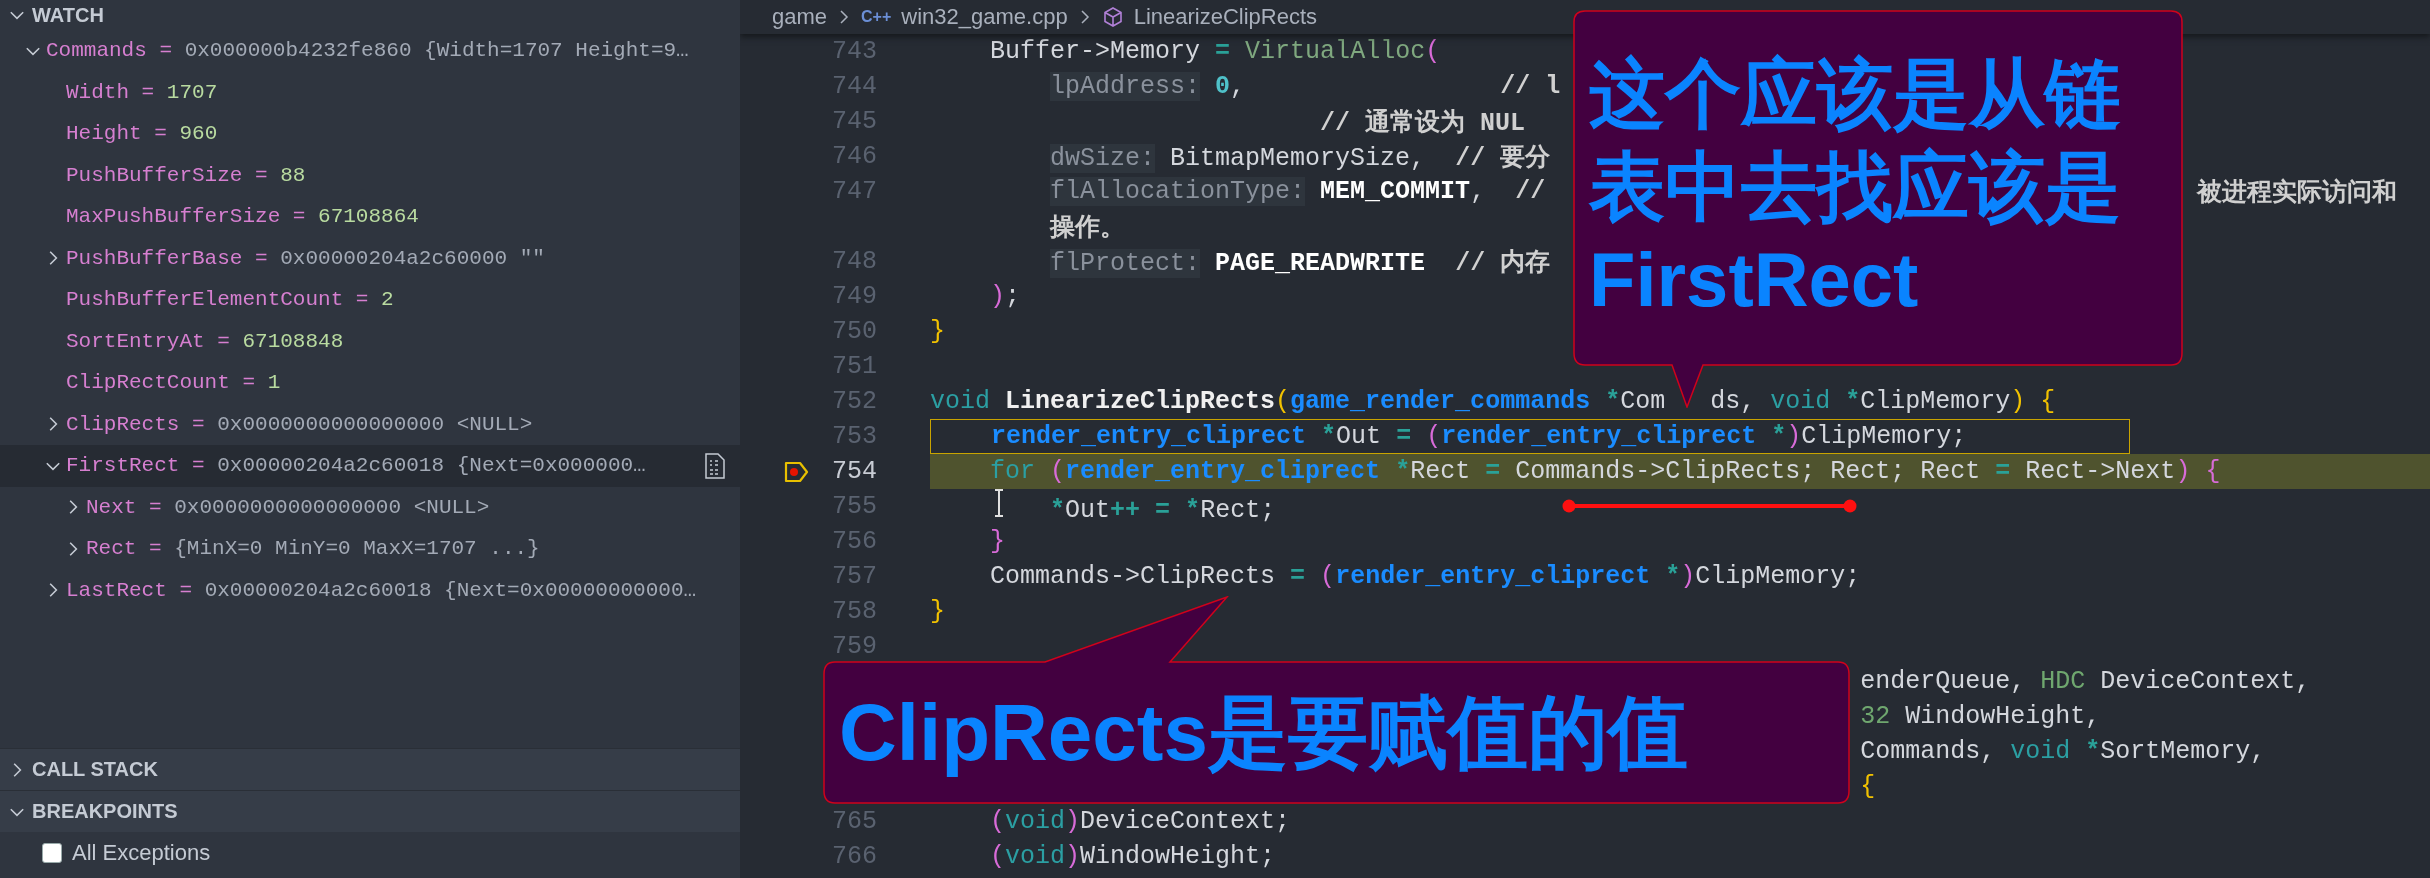 The height and width of the screenshot is (878, 2430). Describe the element at coordinates (141, 853) in the screenshot. I see `checkbox-label: All Exceptions` at that location.